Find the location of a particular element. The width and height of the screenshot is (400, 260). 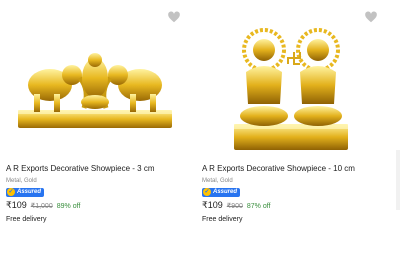

product-title: A R Exports Decorative Showpiece - 10 cm is located at coordinates (278, 168).